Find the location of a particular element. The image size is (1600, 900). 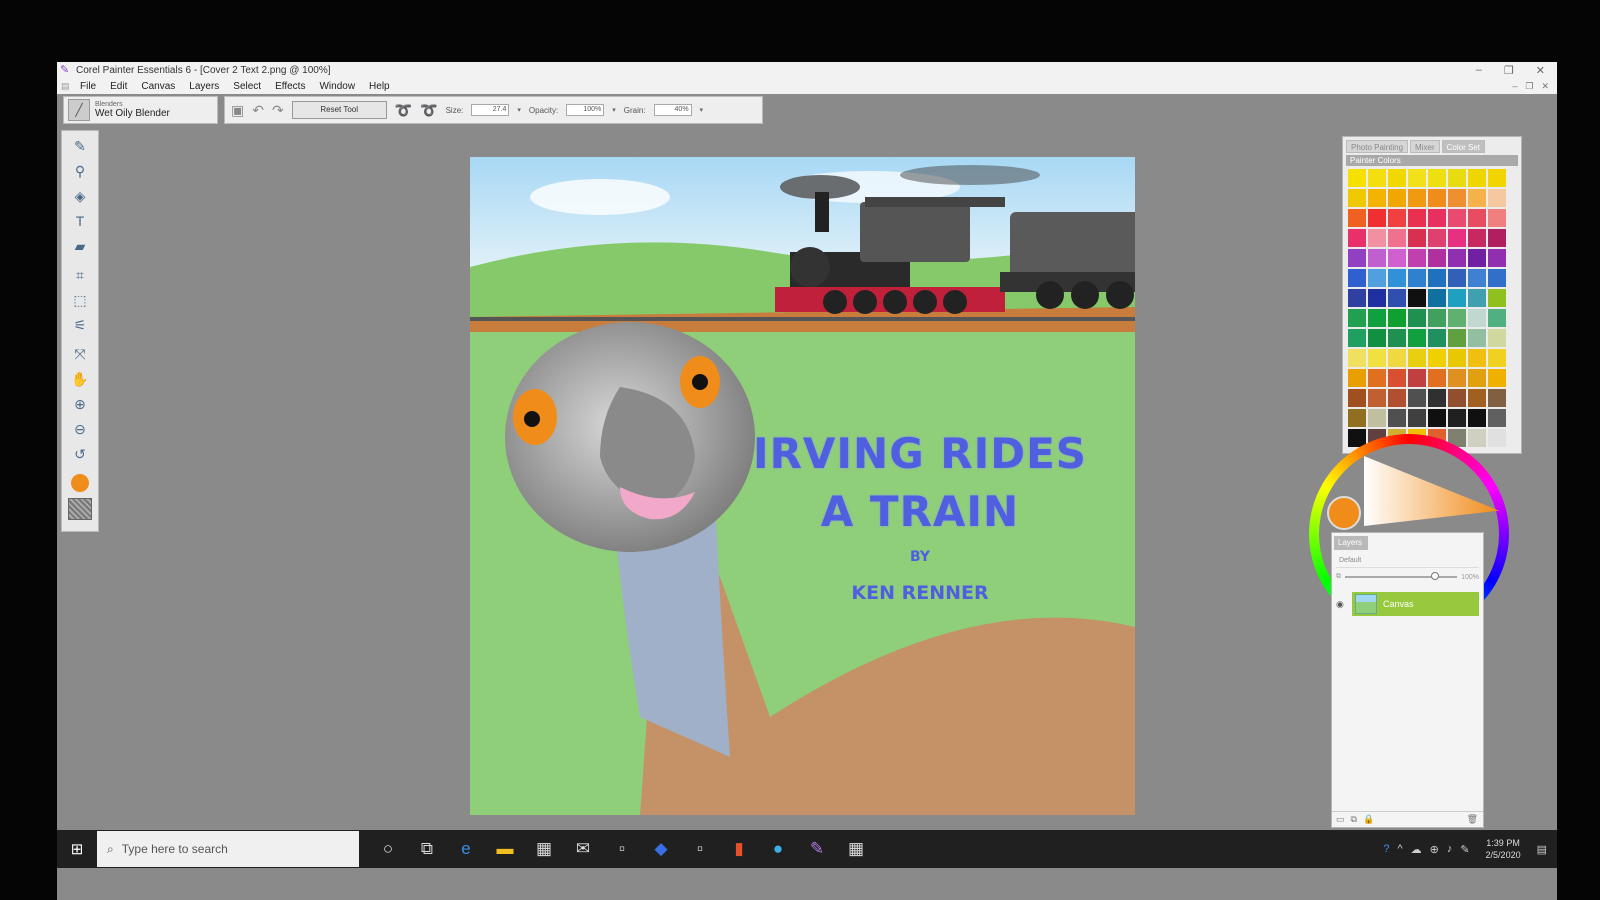

cloud-icon: ☁ is located at coordinates (1416, 849).